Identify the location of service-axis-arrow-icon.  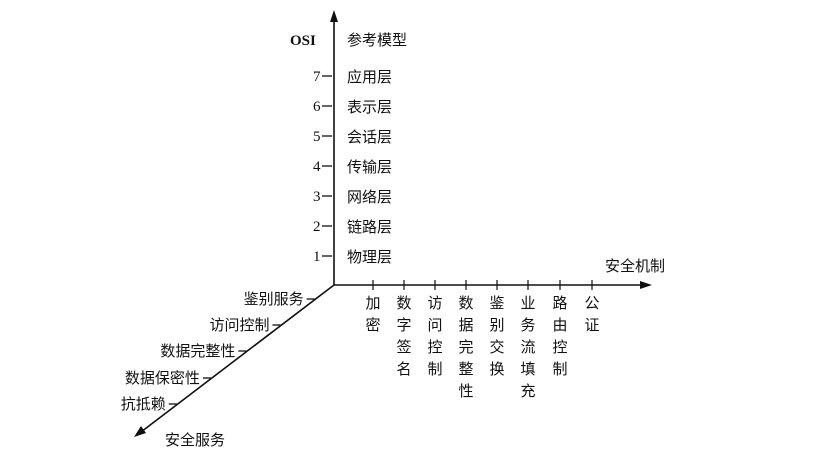
(140, 431).